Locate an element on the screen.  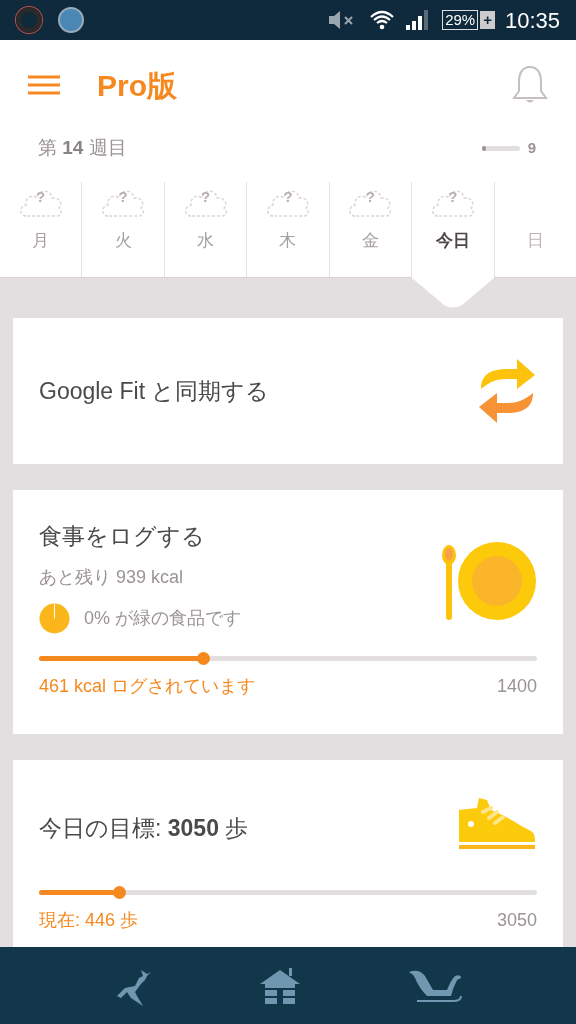
card-title: Google Fit と同期する is located at coordinates (154, 391).